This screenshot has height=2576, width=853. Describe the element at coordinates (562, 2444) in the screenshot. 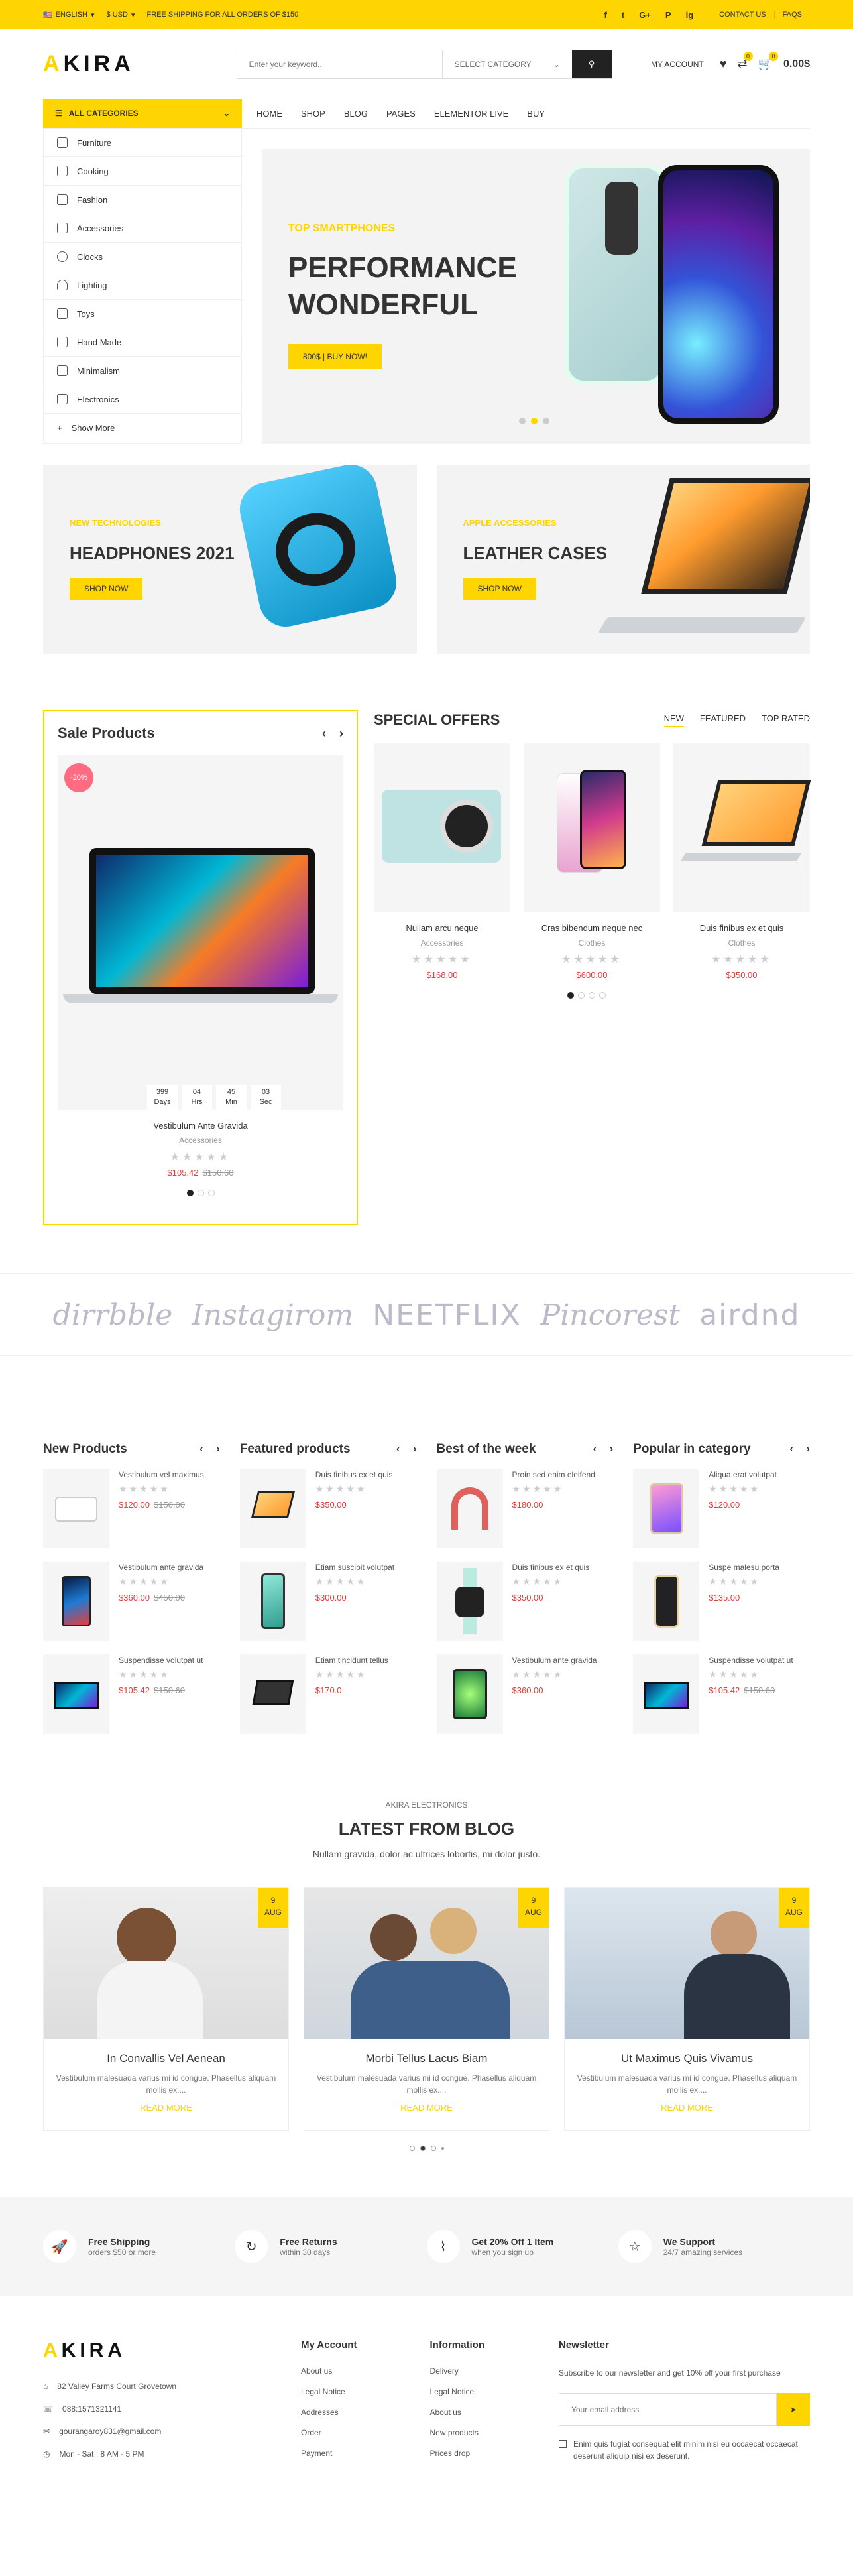

I see `agree-checkbox` at that location.